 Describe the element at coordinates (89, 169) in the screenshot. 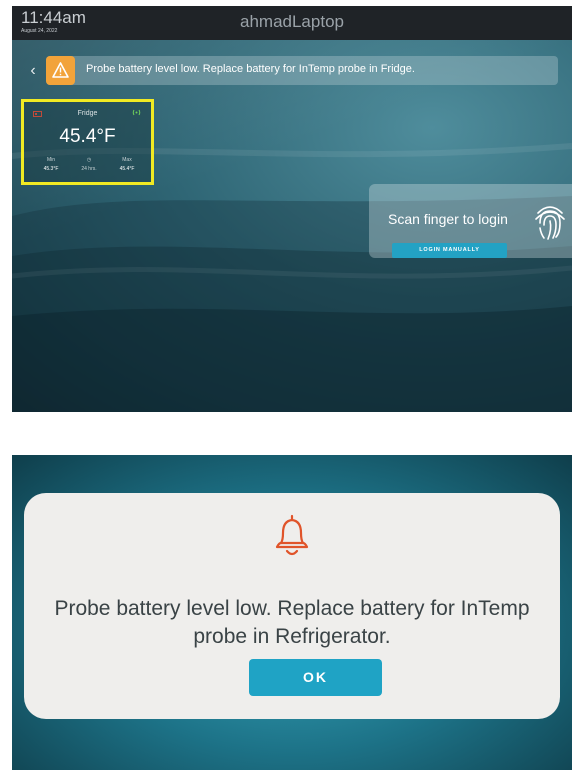

I see `period-label: 24 hrs.` at that location.